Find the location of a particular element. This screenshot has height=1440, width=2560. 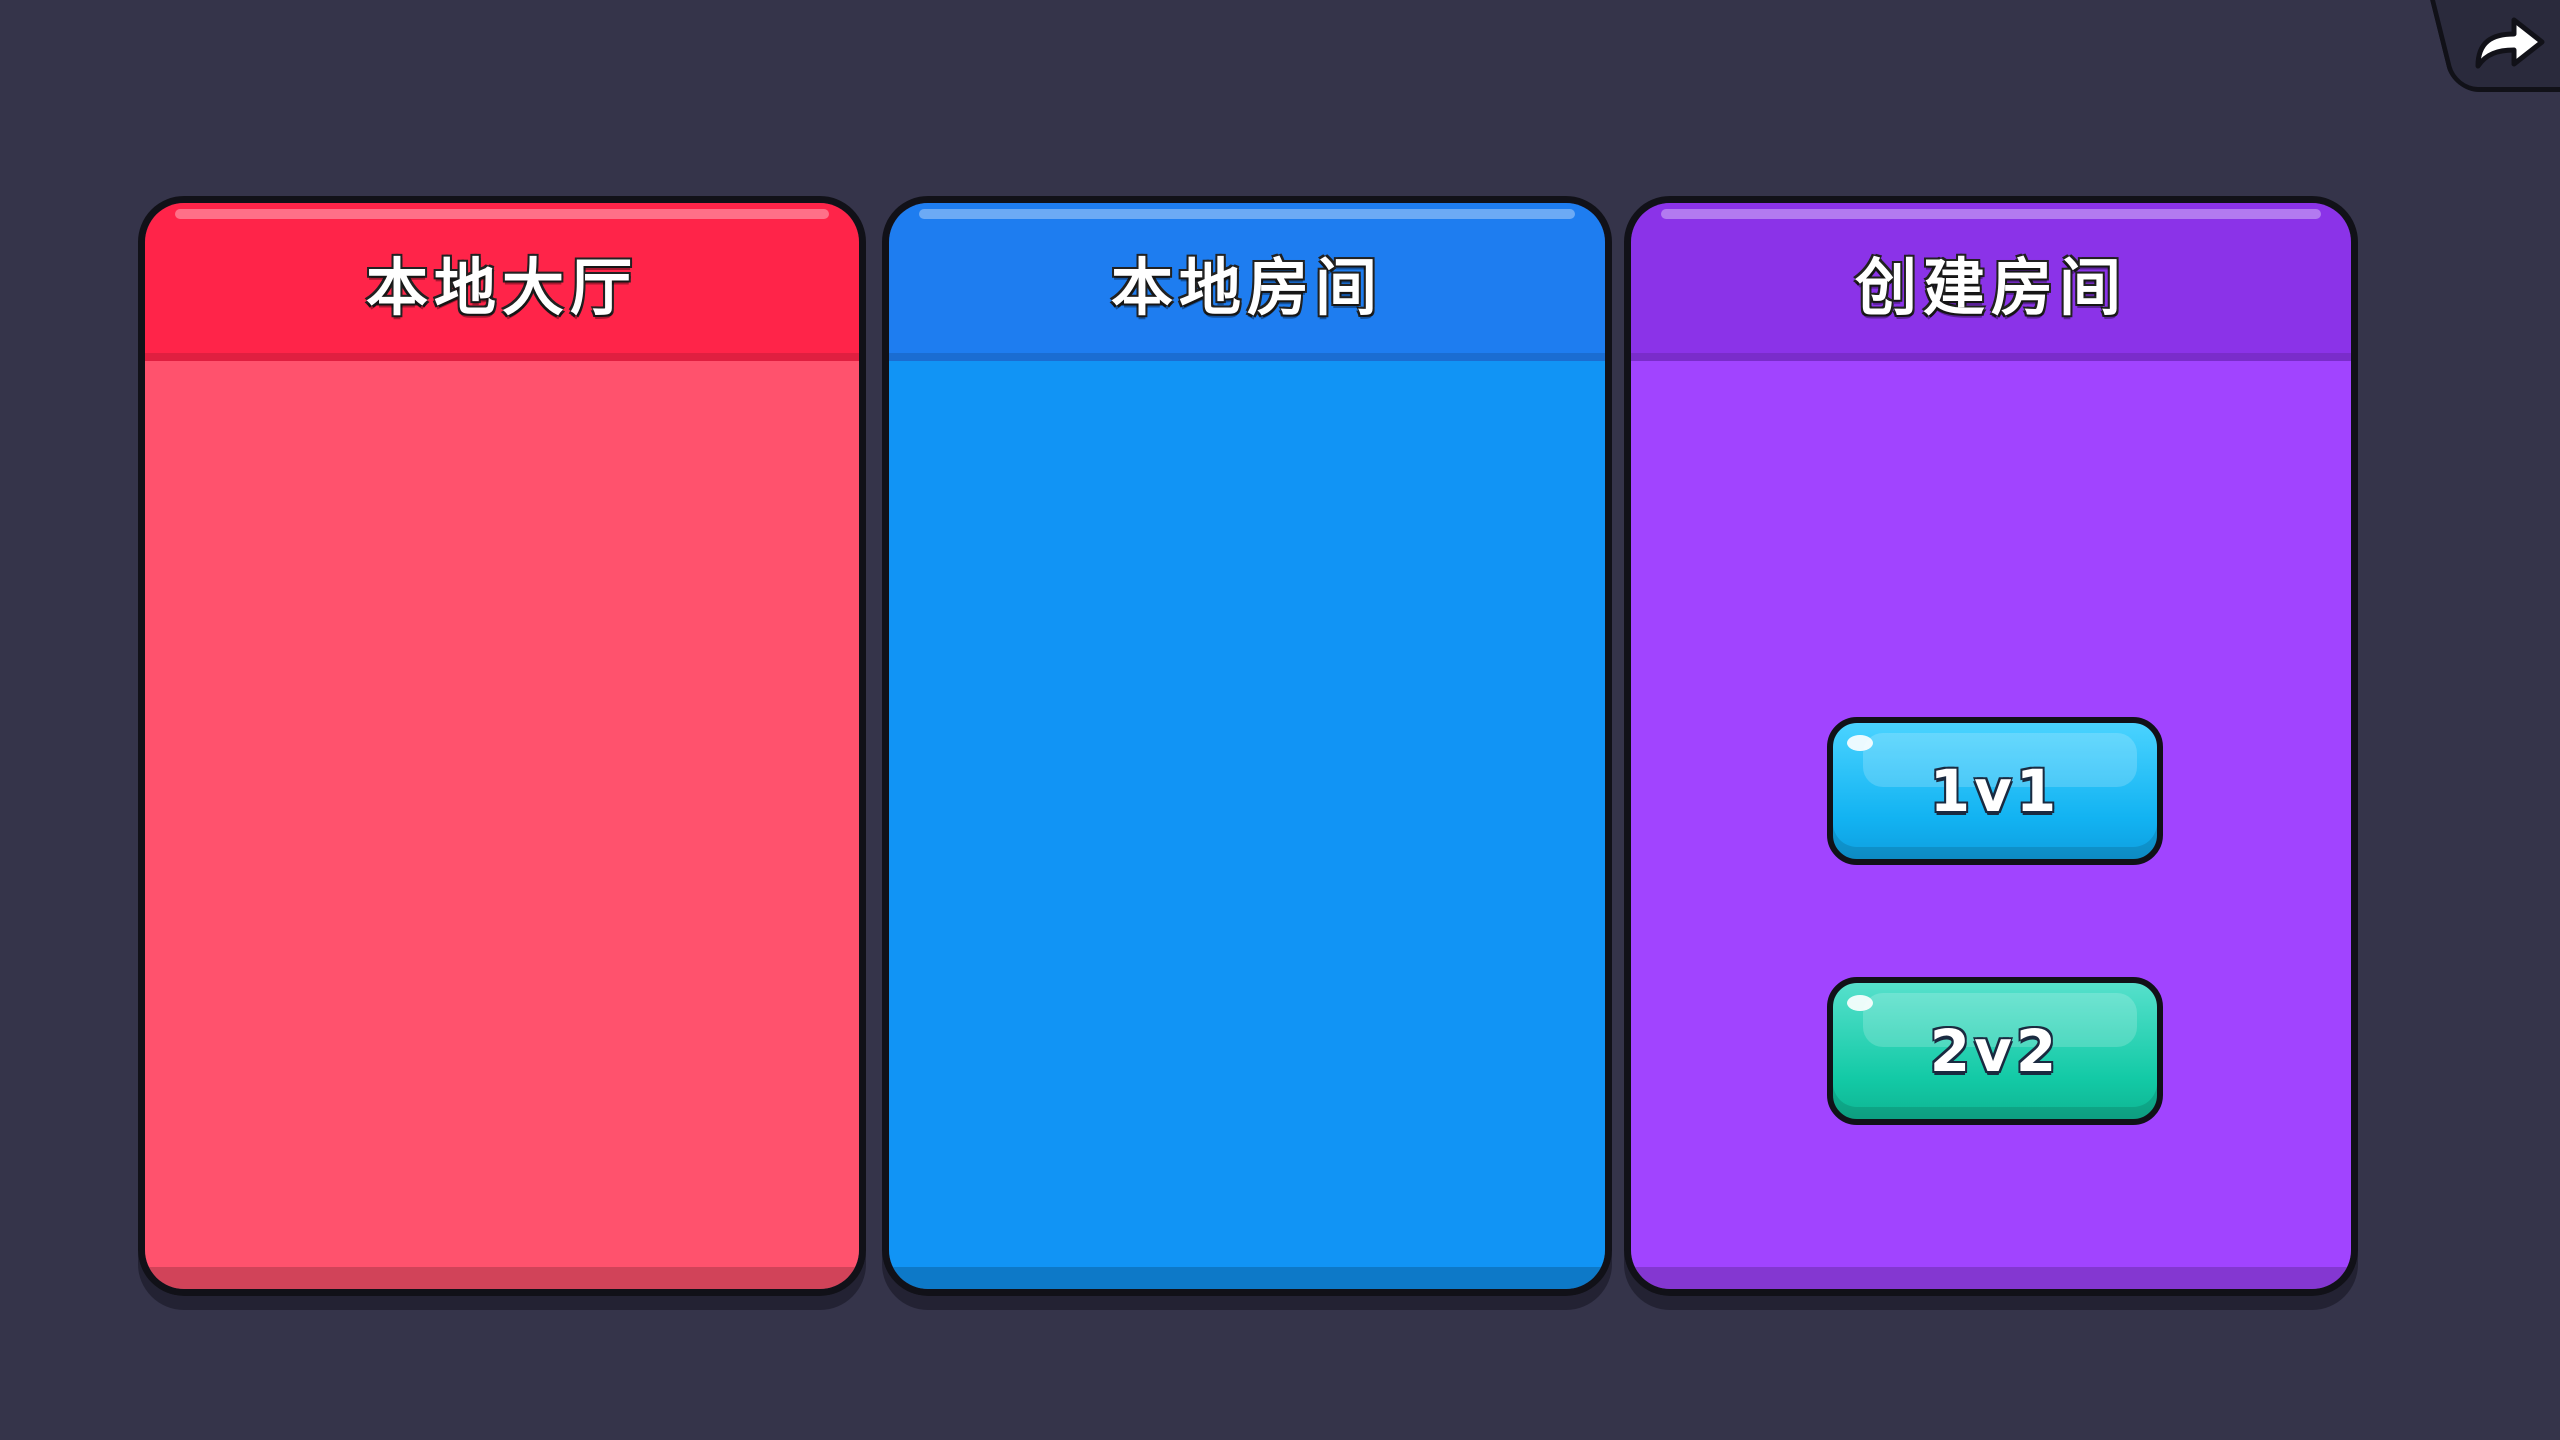

local-rooms-header: 本地房间 is located at coordinates (1247, 282).